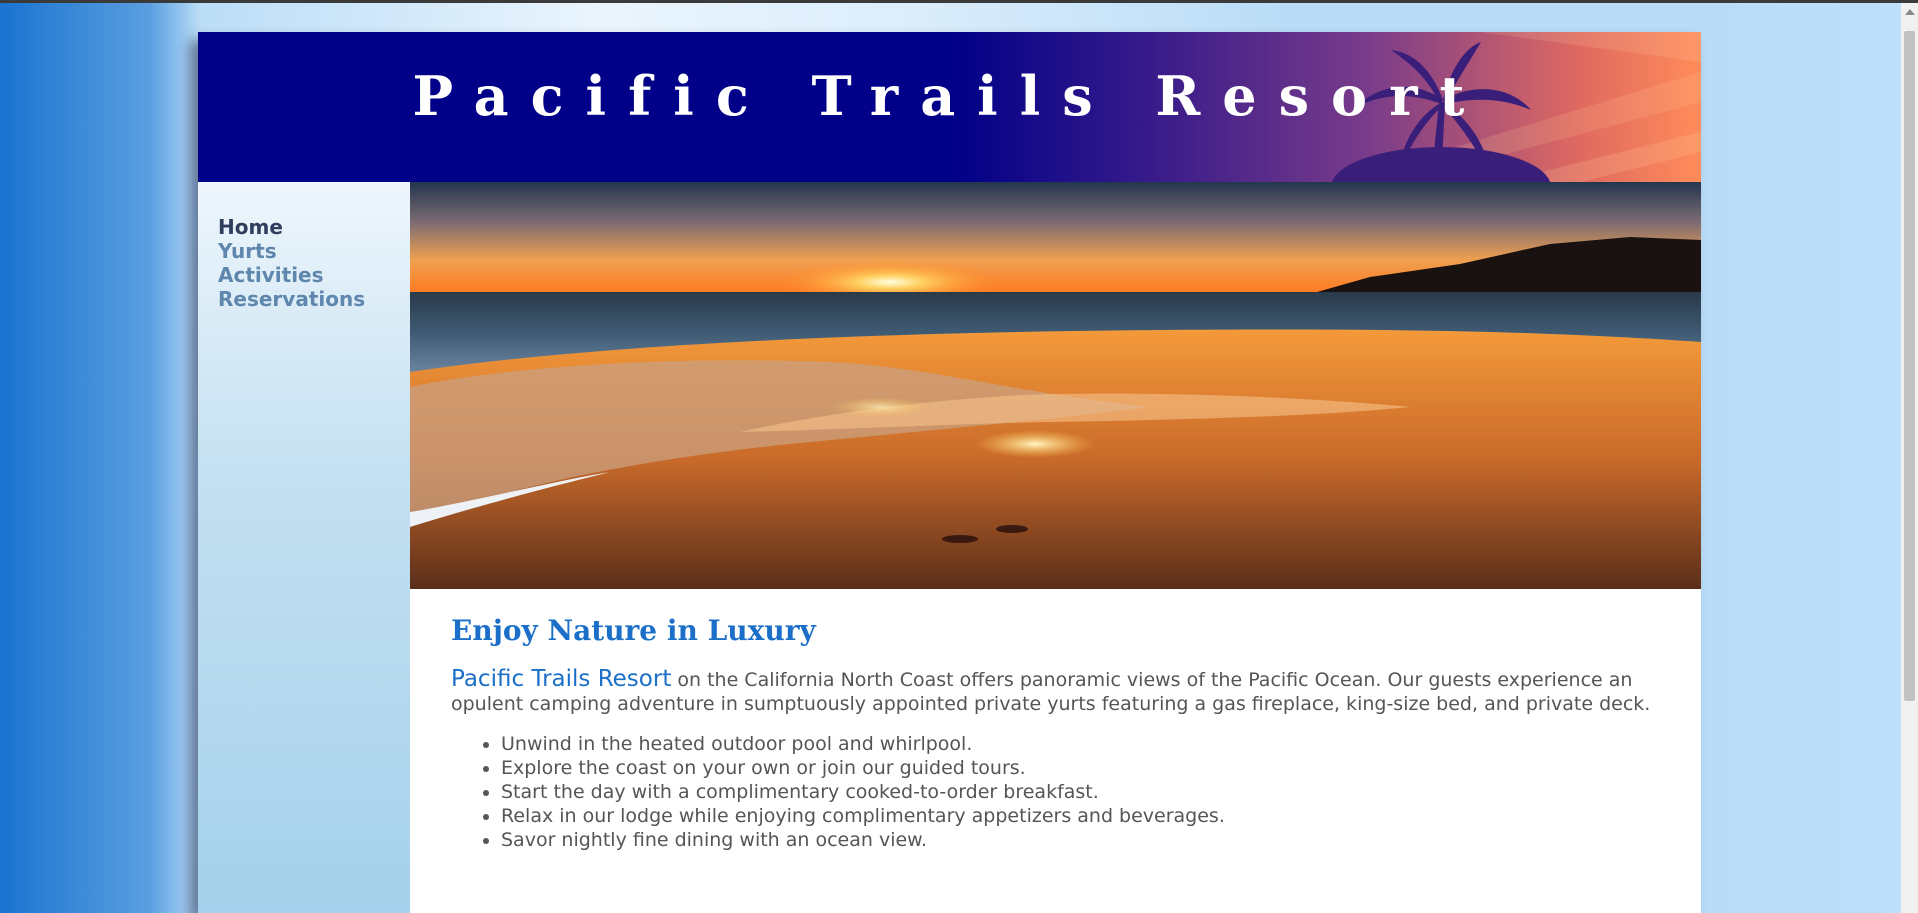  I want to click on nav-link-home: Home, so click(314, 227).